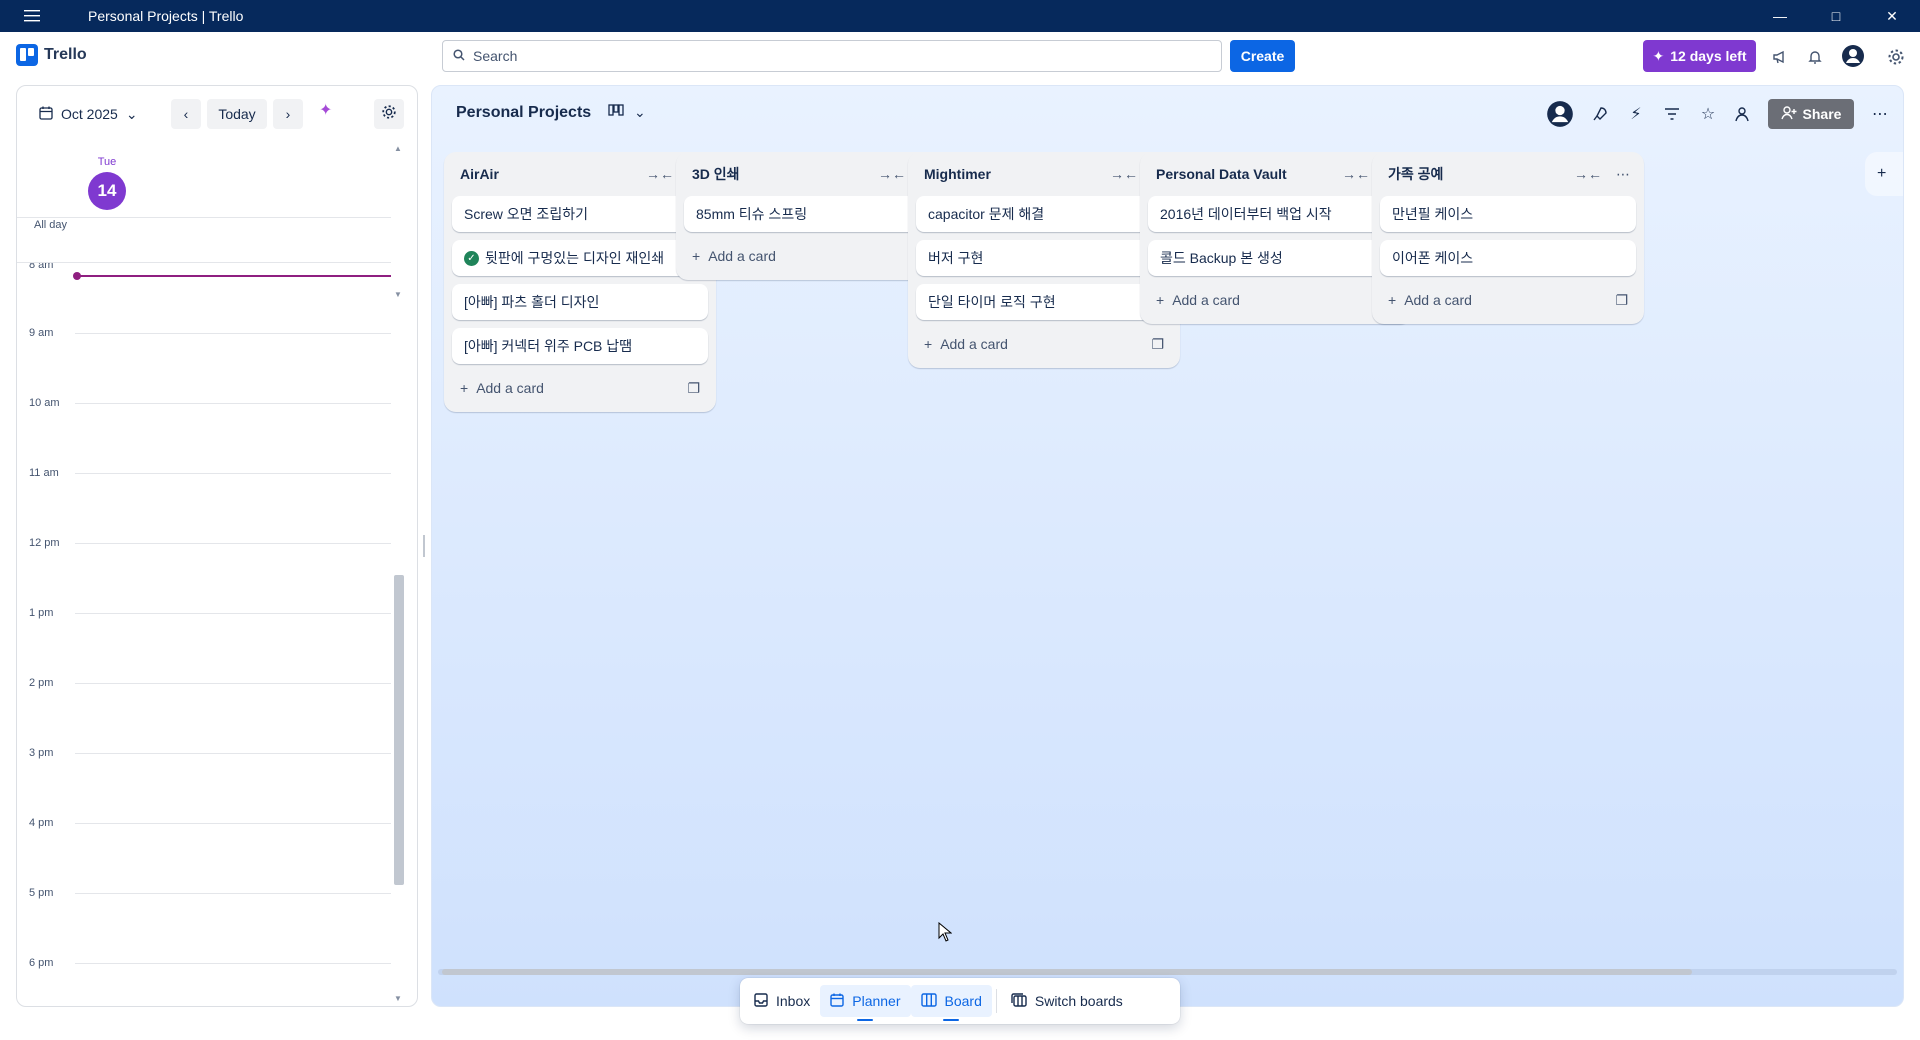 The width and height of the screenshot is (1920, 1040). What do you see at coordinates (471, 258) in the screenshot?
I see `check-complete-icon: ✓` at bounding box center [471, 258].